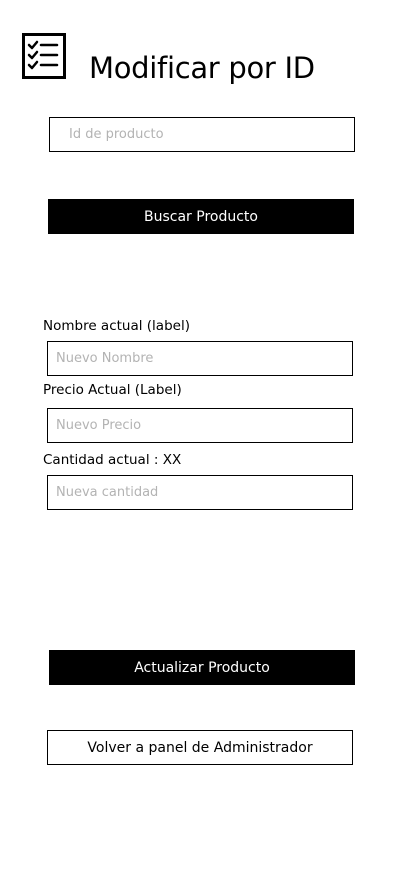 The image size is (402, 874). Describe the element at coordinates (200, 492) in the screenshot. I see `new-quantity-input` at that location.